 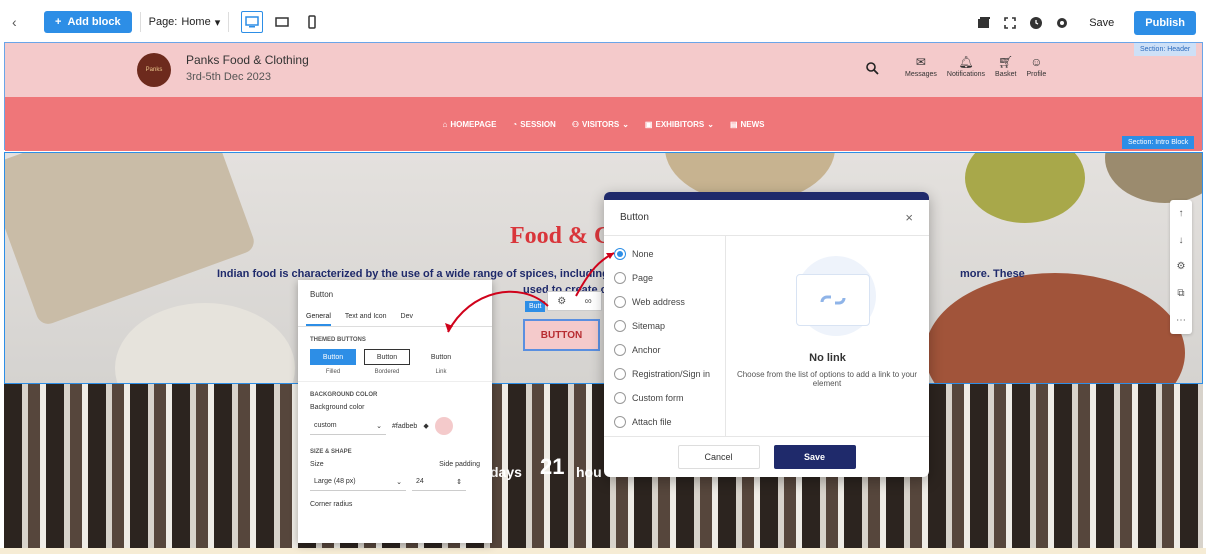 I want to click on side-padding-input: 24 ⇕, so click(x=439, y=482).